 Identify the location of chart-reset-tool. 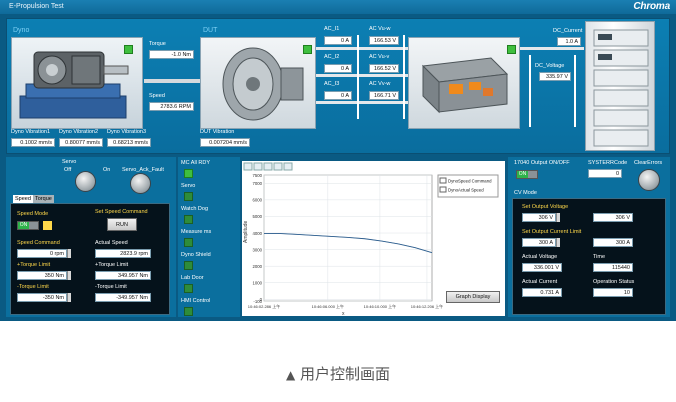
(278, 166).